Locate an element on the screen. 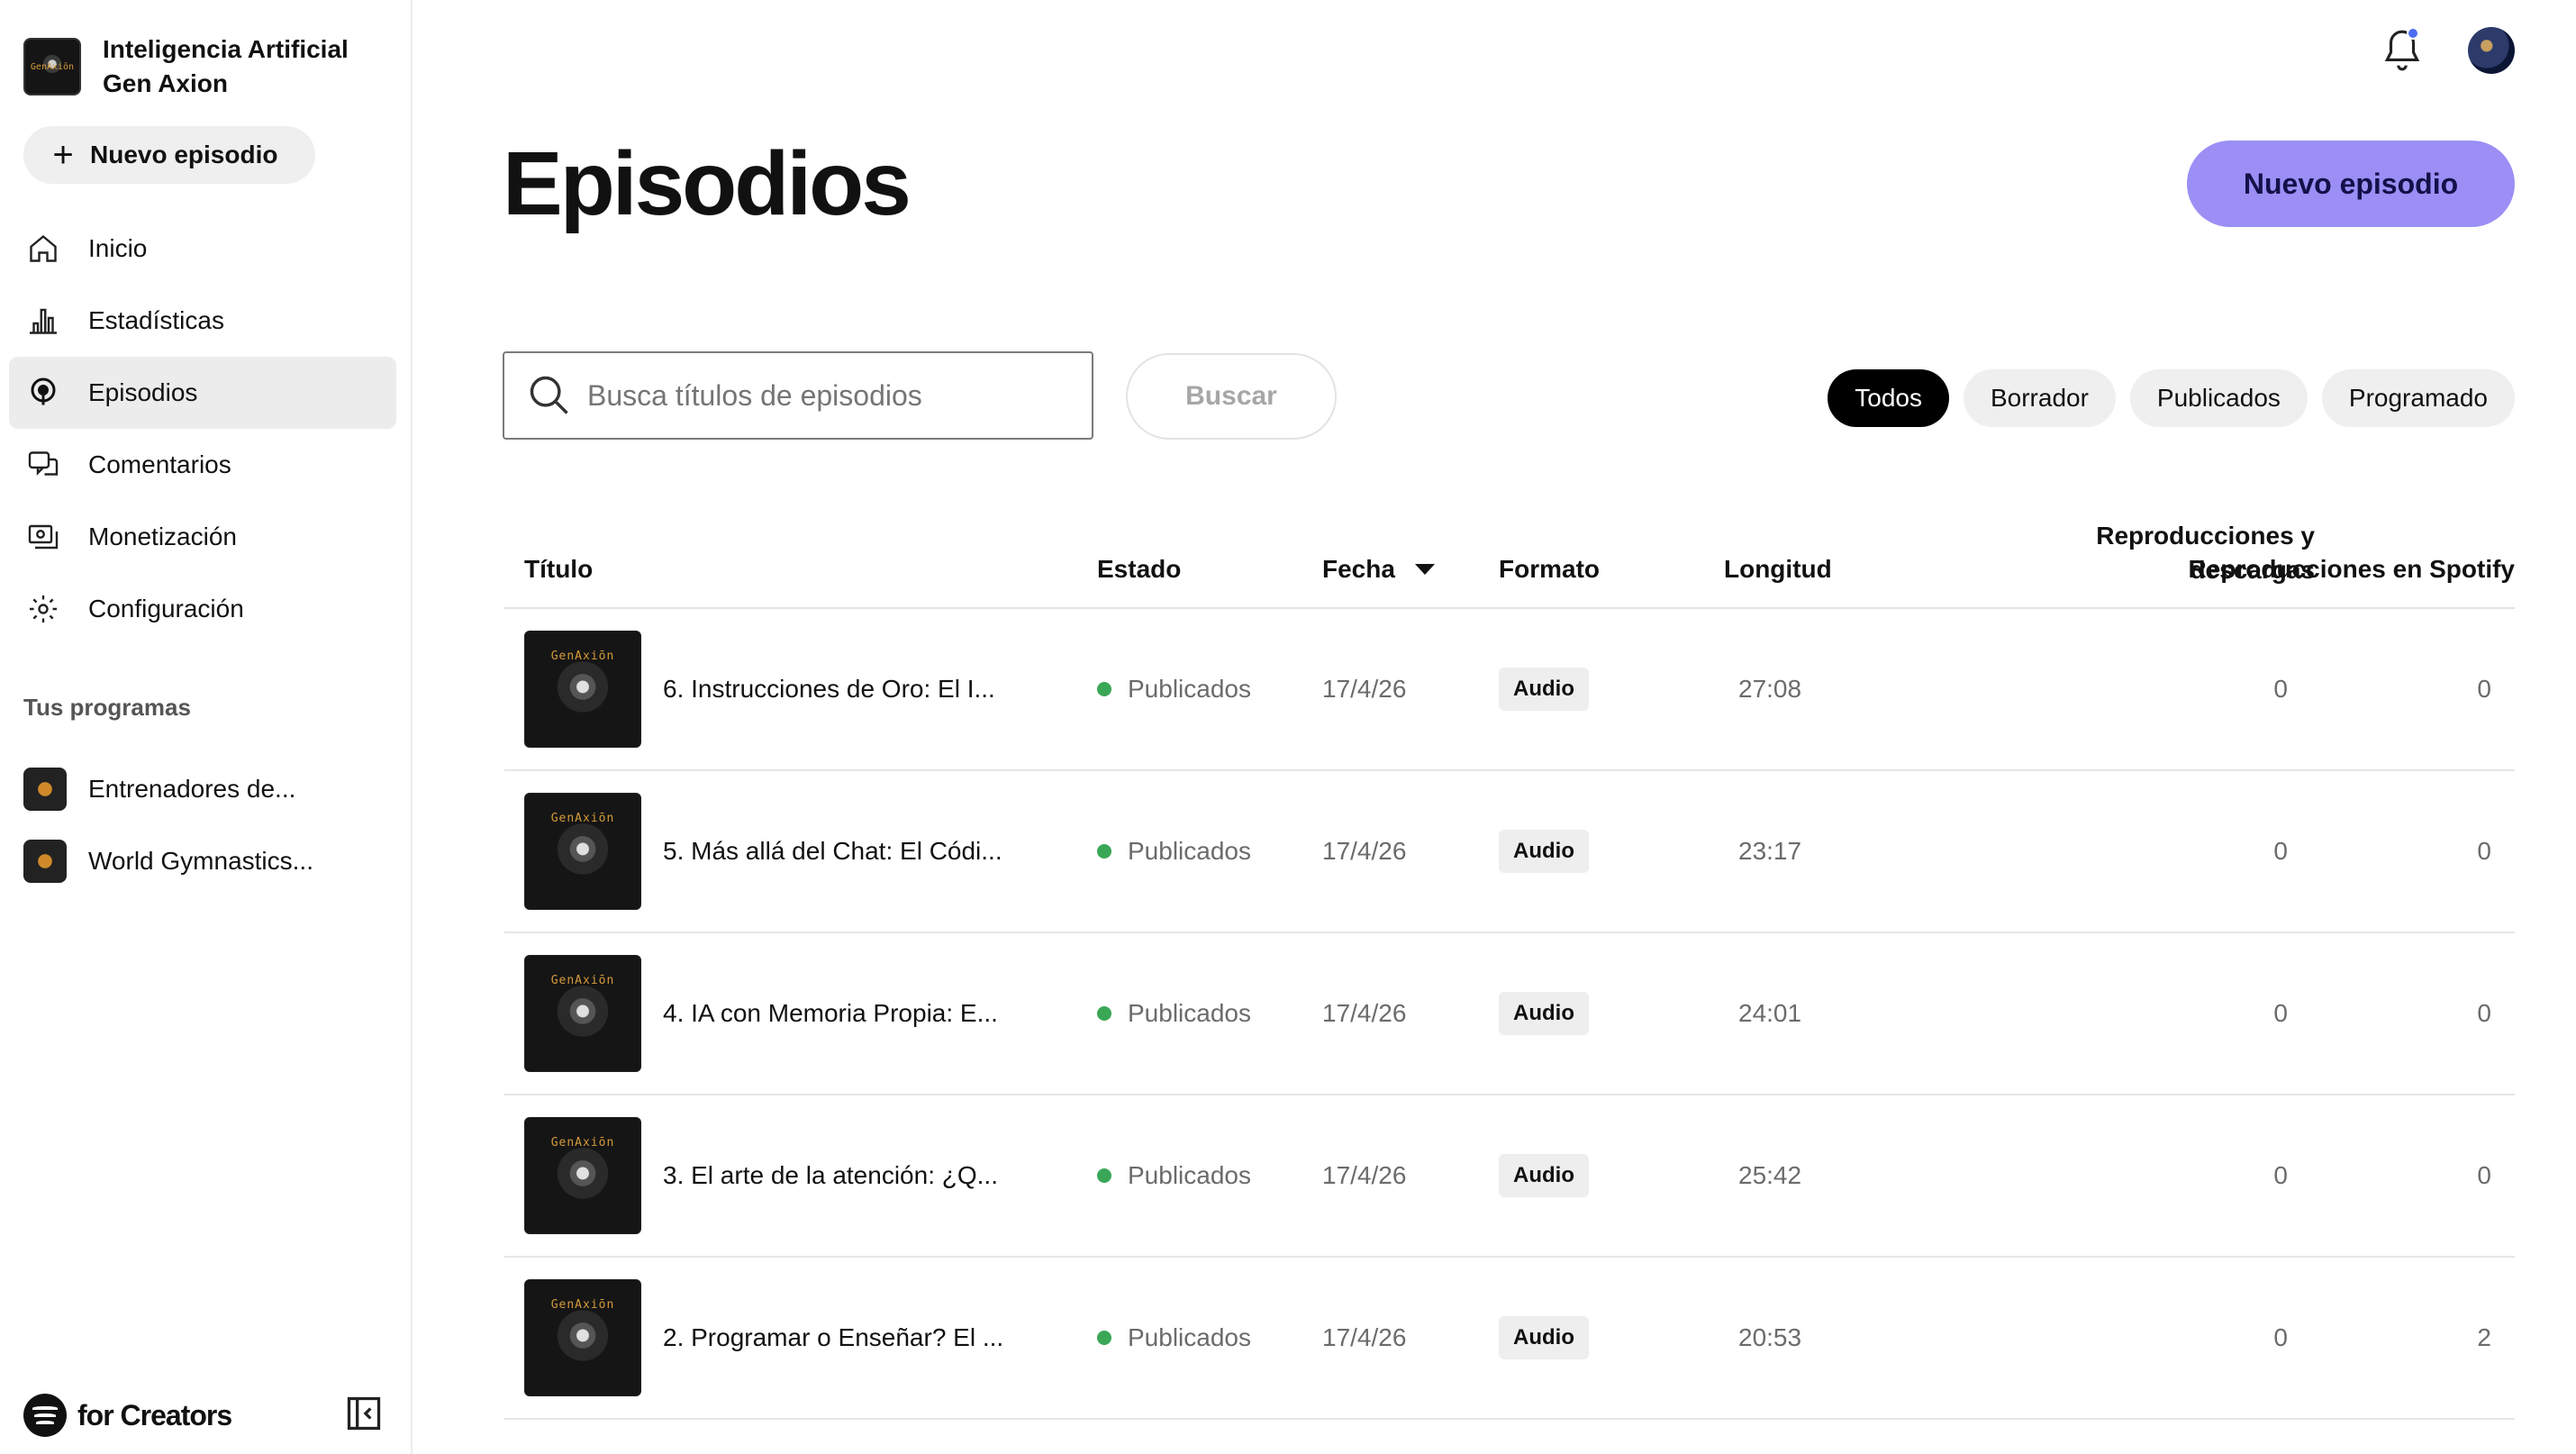 Image resolution: width=2576 pixels, height=1454 pixels. notification-dot is located at coordinates (2413, 34).